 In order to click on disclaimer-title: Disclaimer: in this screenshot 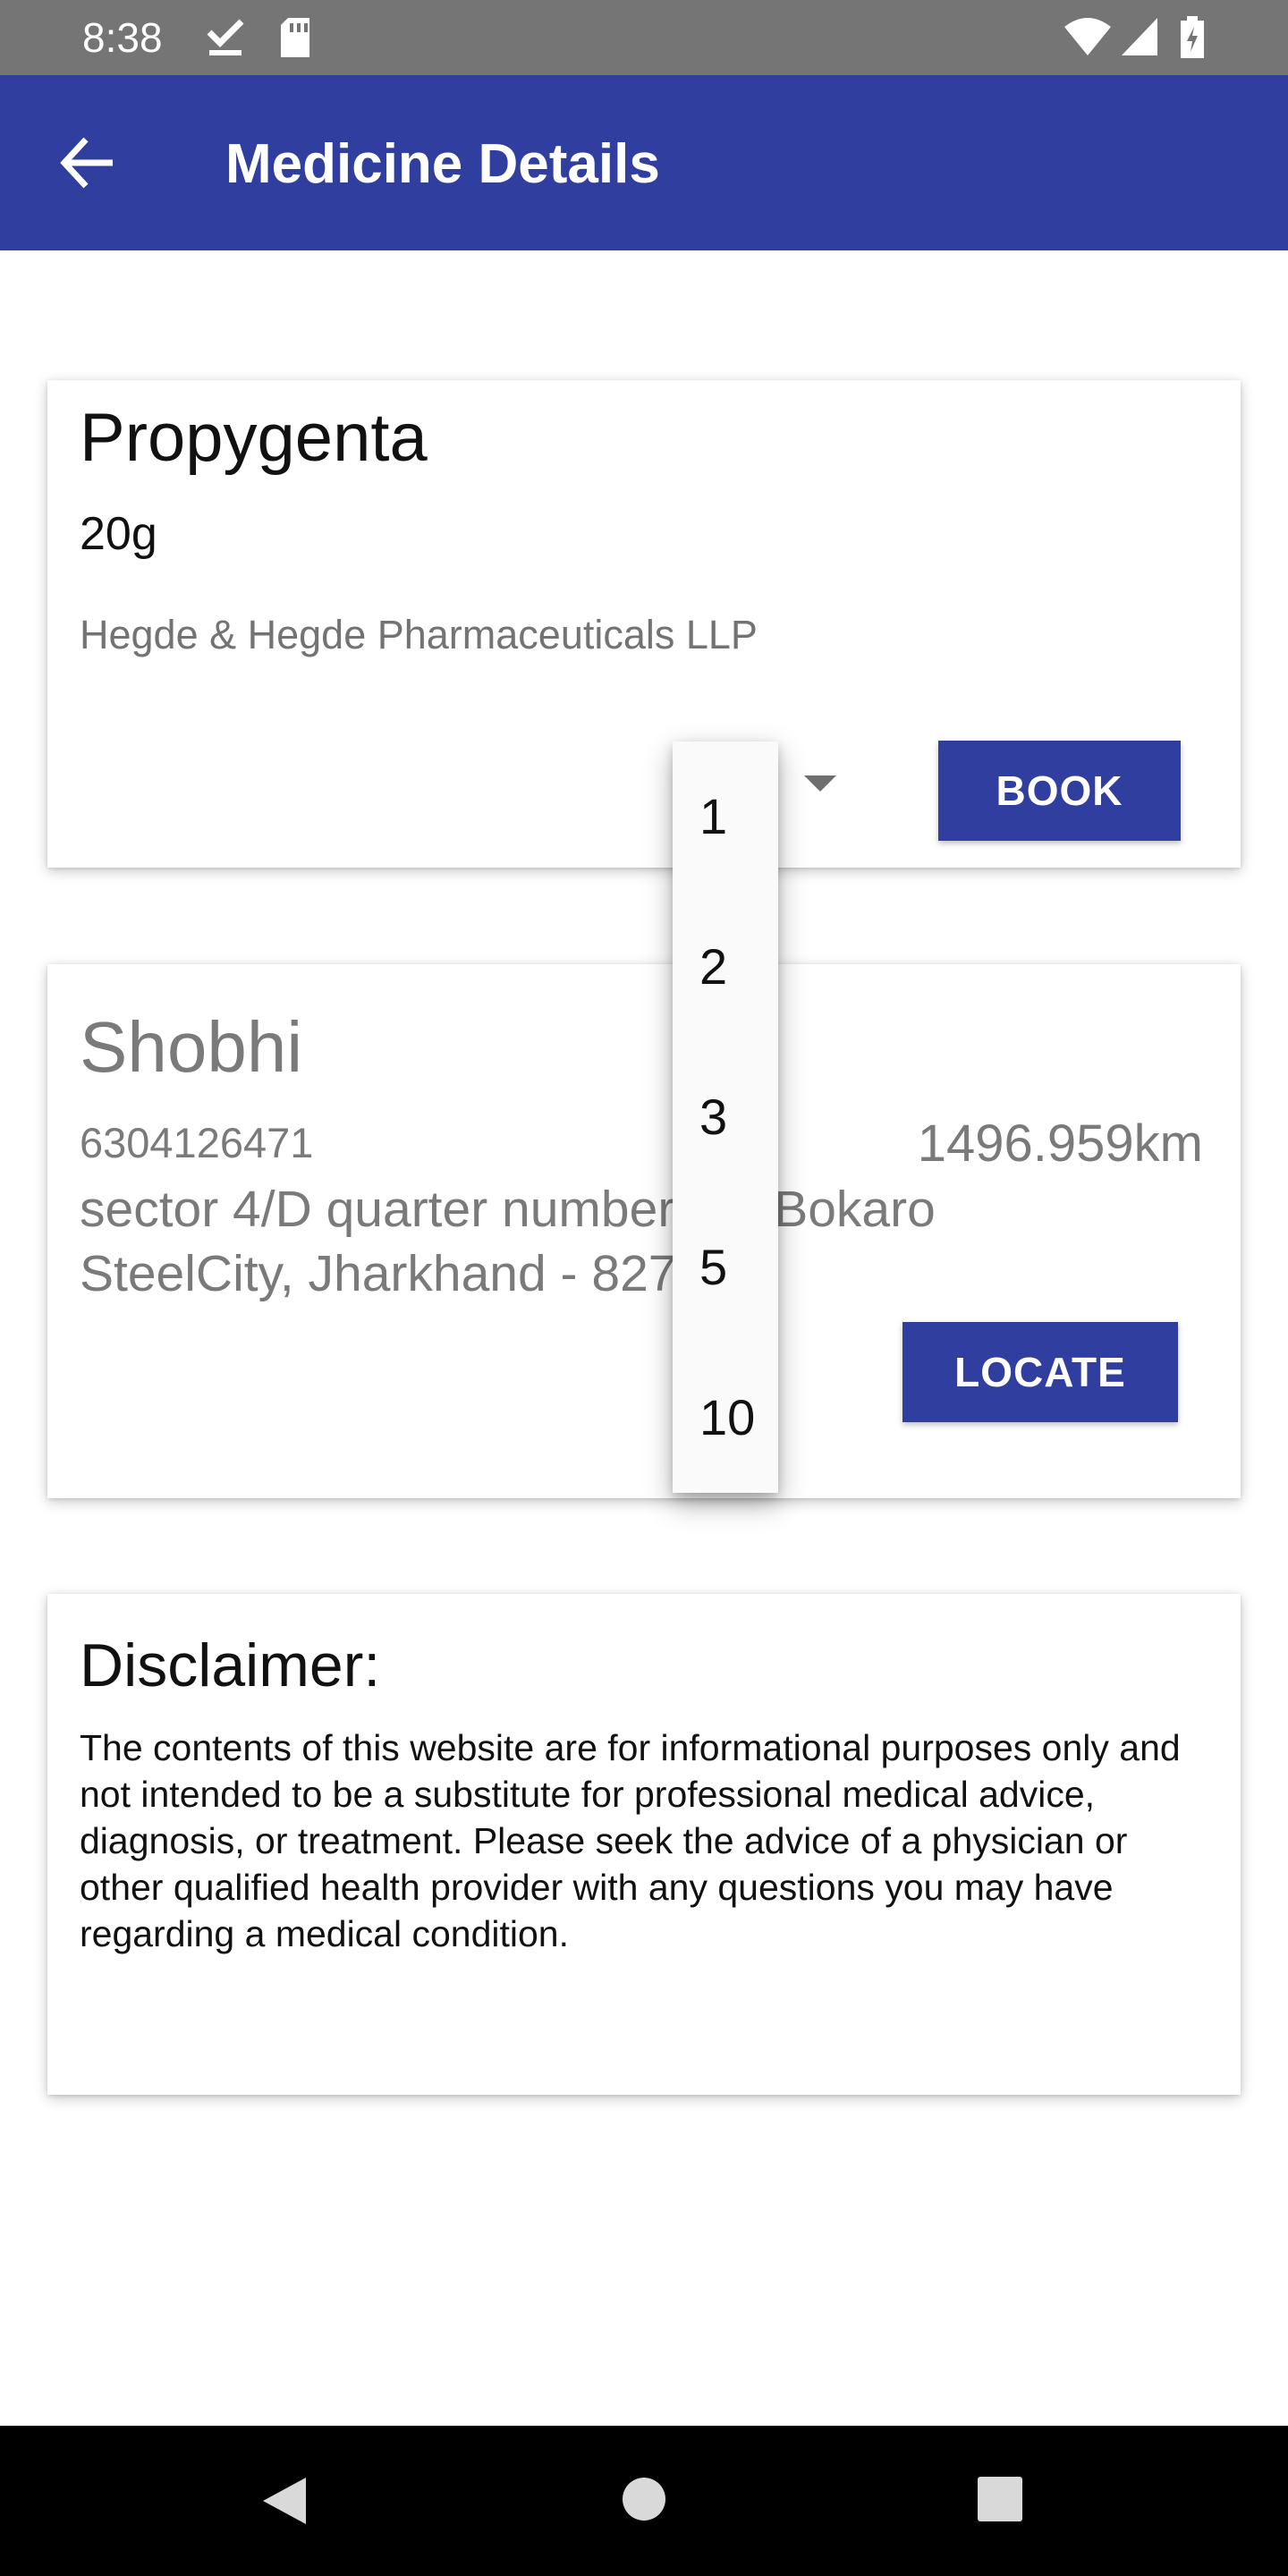, I will do `click(230, 1665)`.